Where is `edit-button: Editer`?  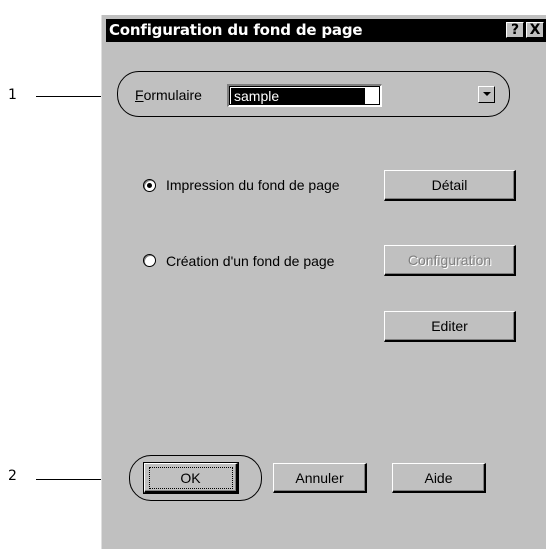 edit-button: Editer is located at coordinates (450, 326).